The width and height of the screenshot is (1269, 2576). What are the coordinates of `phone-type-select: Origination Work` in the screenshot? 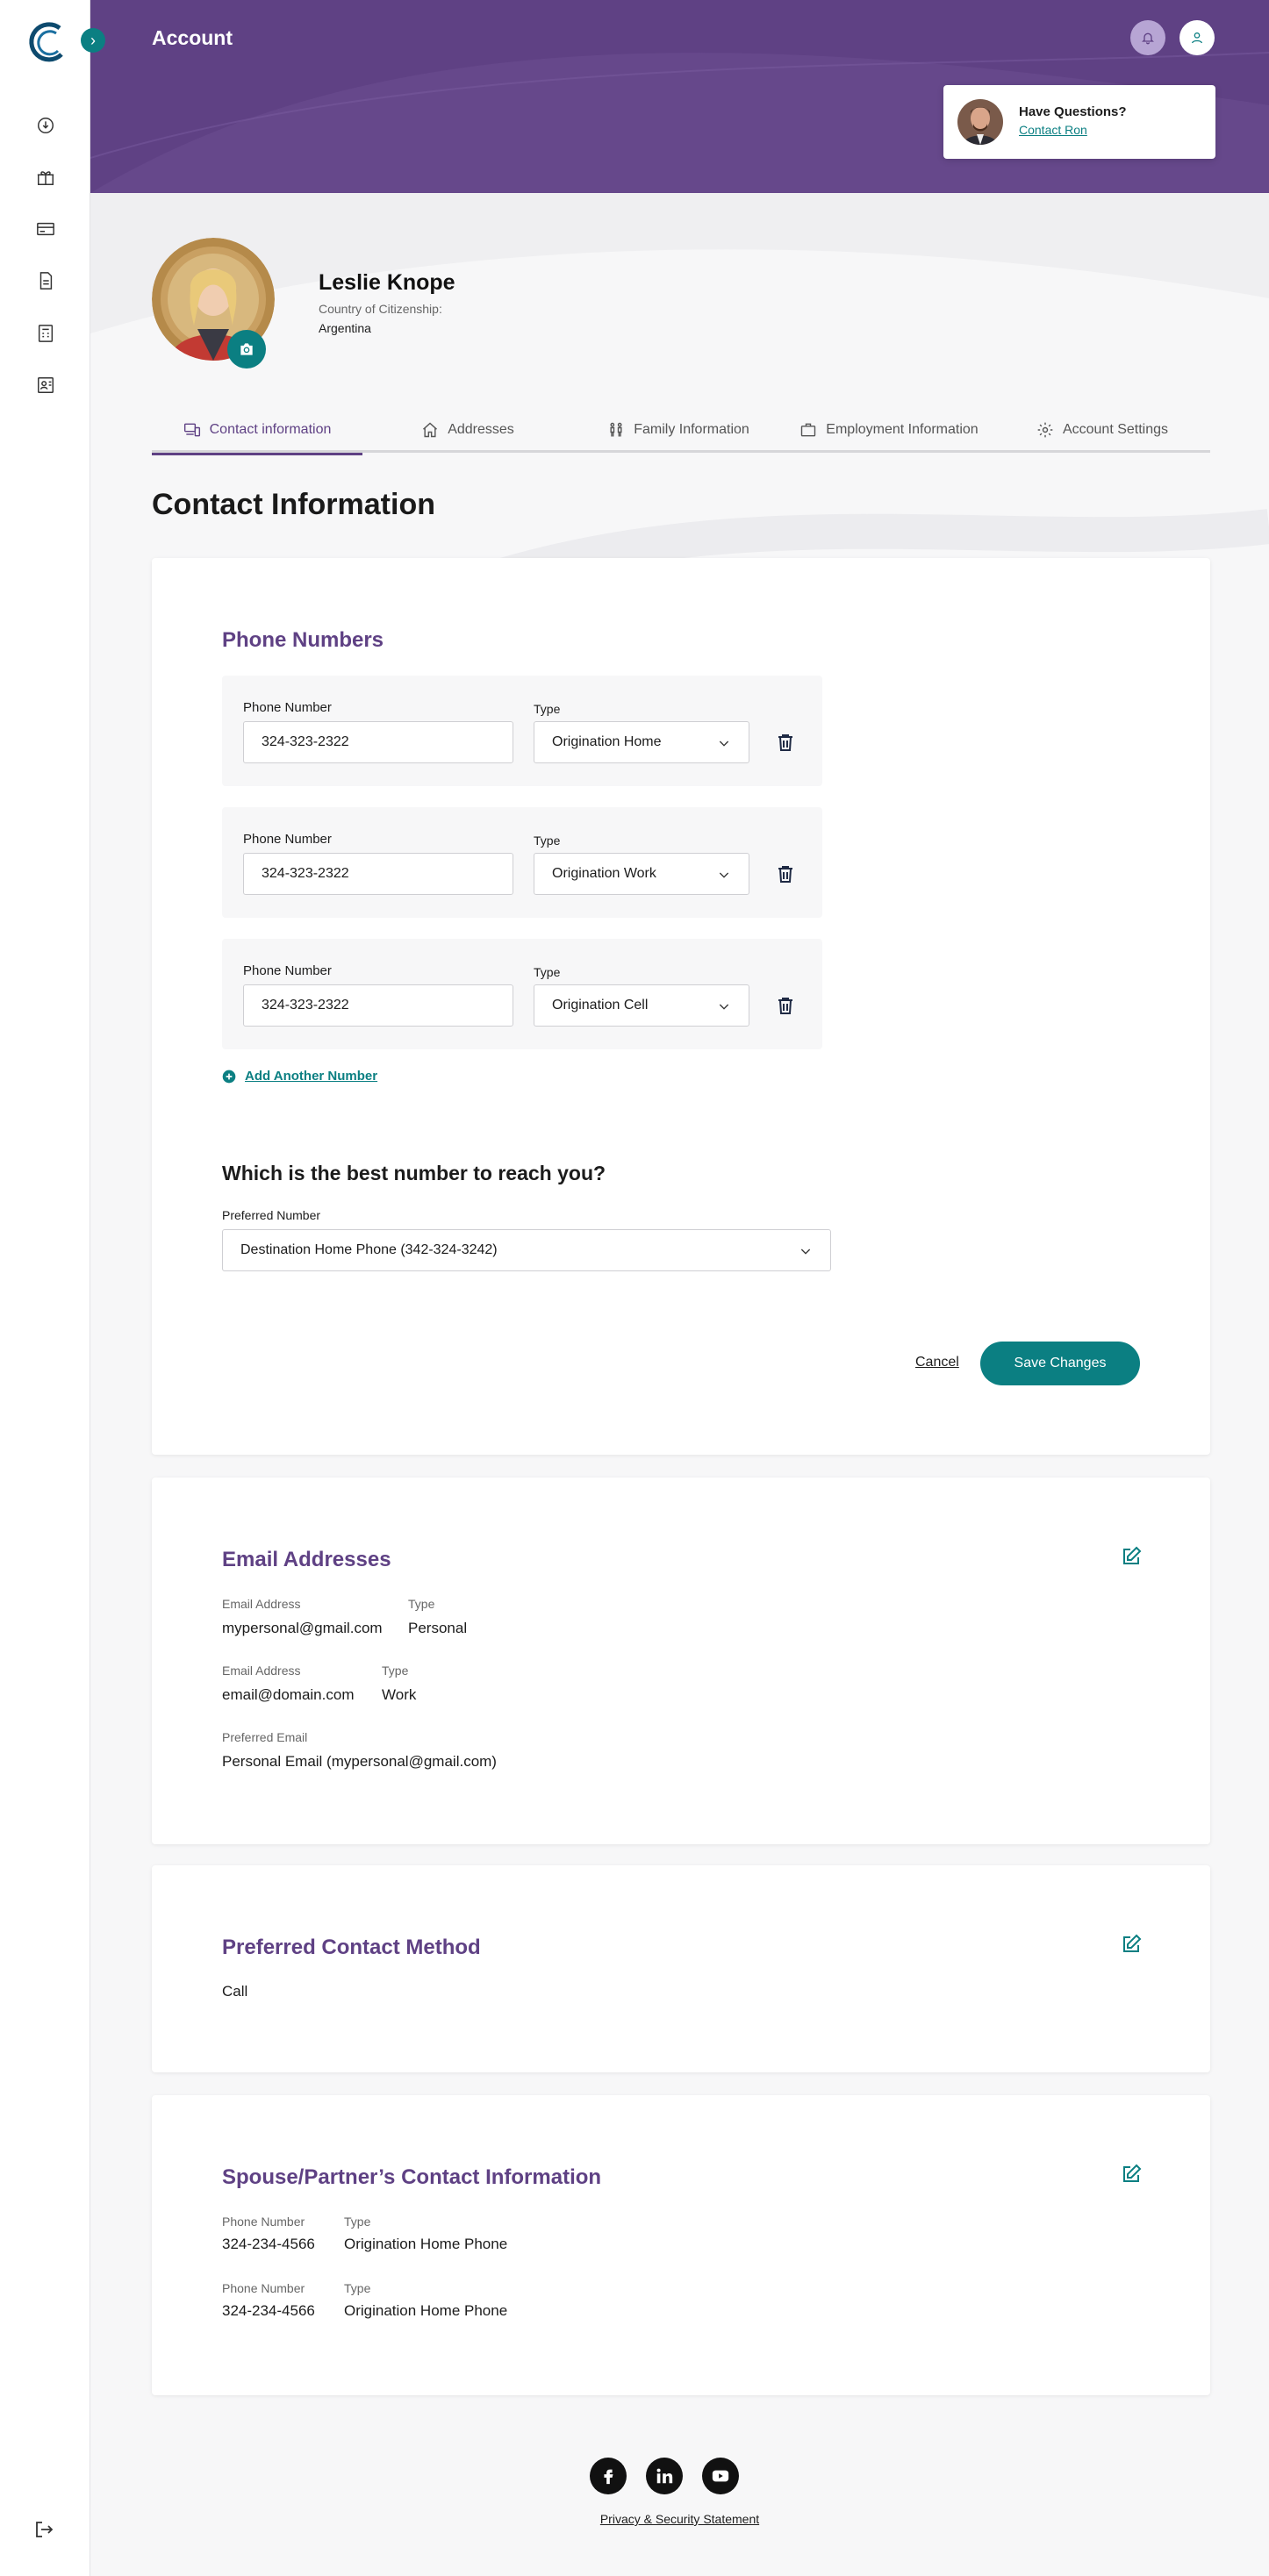 It's located at (642, 874).